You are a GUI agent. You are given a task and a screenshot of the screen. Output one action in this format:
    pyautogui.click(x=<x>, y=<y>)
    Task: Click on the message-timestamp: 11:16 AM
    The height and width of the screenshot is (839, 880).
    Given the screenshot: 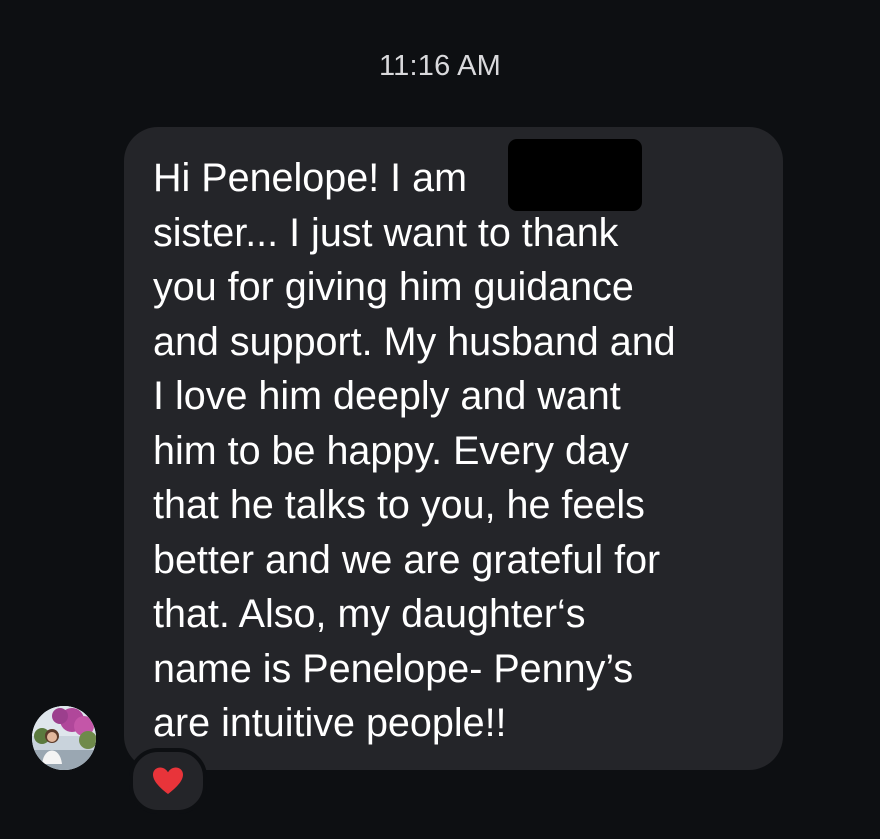 What is the action you would take?
    pyautogui.click(x=440, y=66)
    